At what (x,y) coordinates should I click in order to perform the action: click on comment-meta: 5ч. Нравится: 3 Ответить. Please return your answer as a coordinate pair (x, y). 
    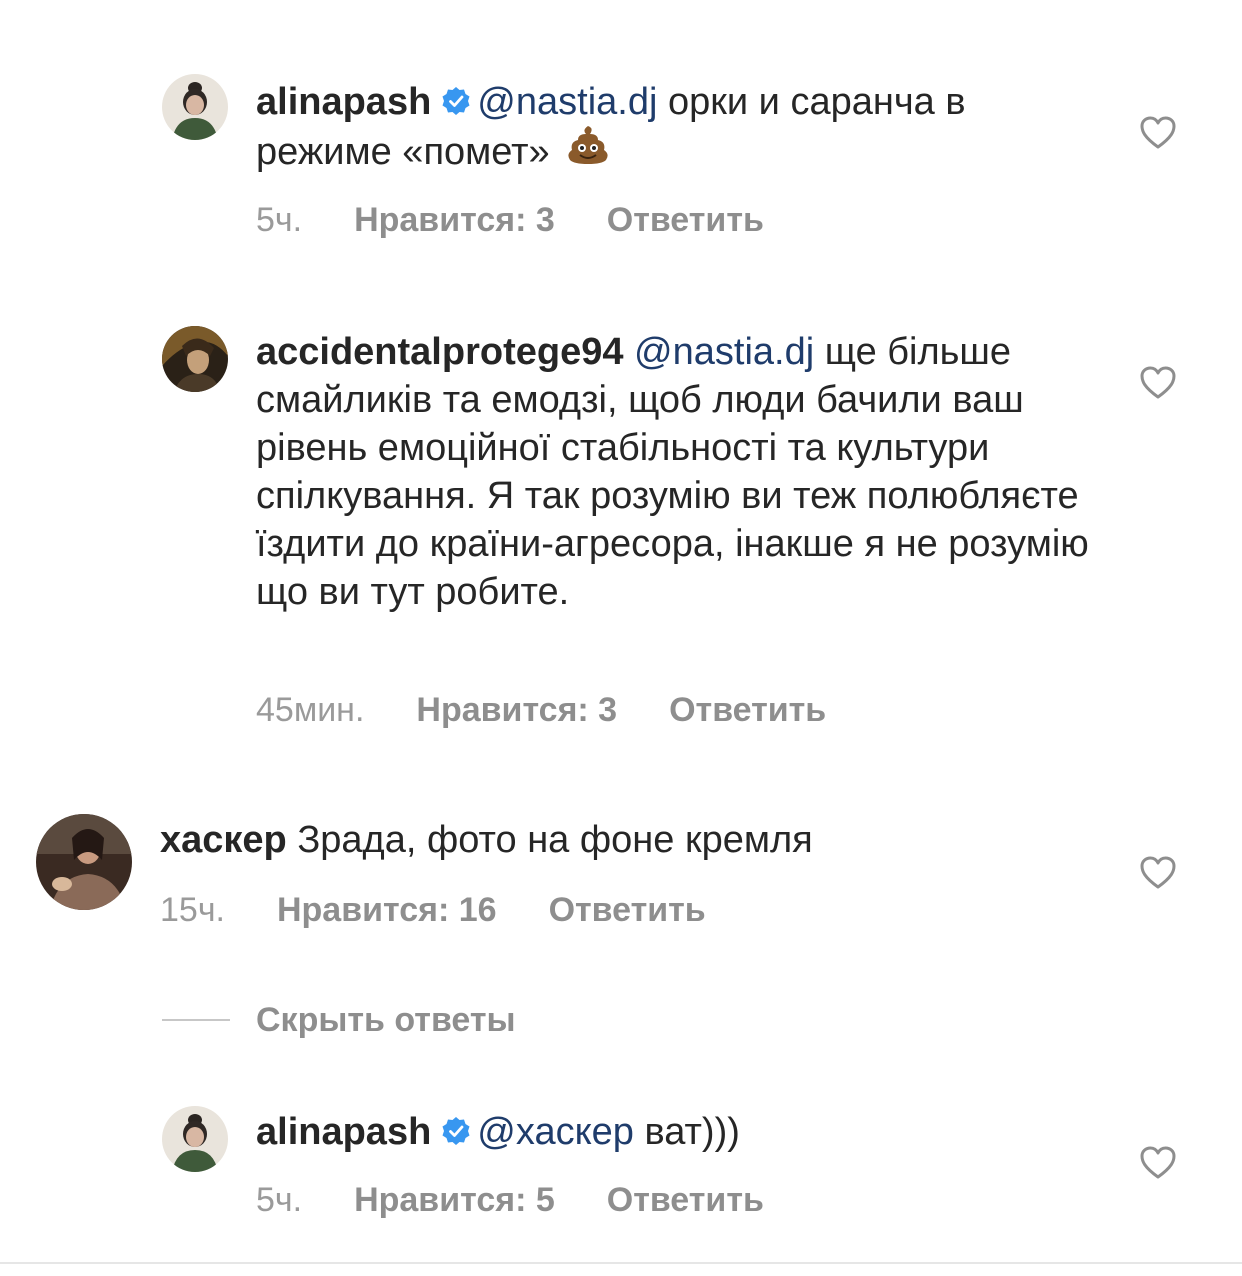
    Looking at the image, I should click on (510, 220).